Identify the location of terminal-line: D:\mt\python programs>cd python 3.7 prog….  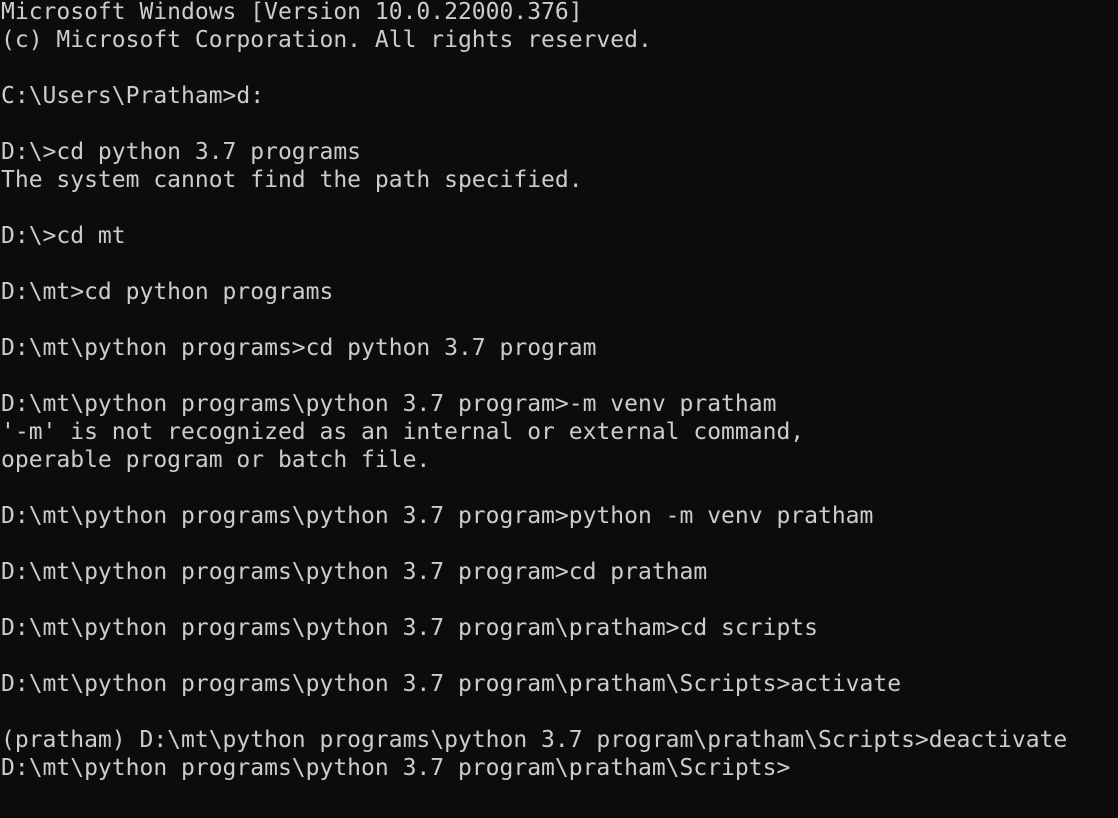
(299, 348).